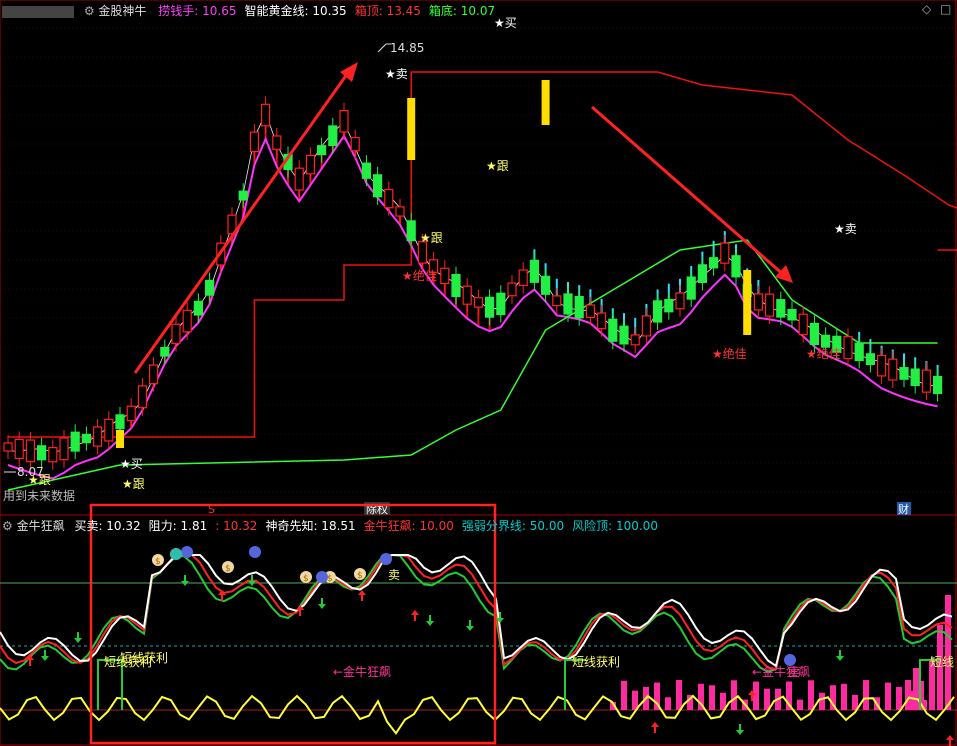  I want to click on diamond-icon: ◇, so click(926, 9).